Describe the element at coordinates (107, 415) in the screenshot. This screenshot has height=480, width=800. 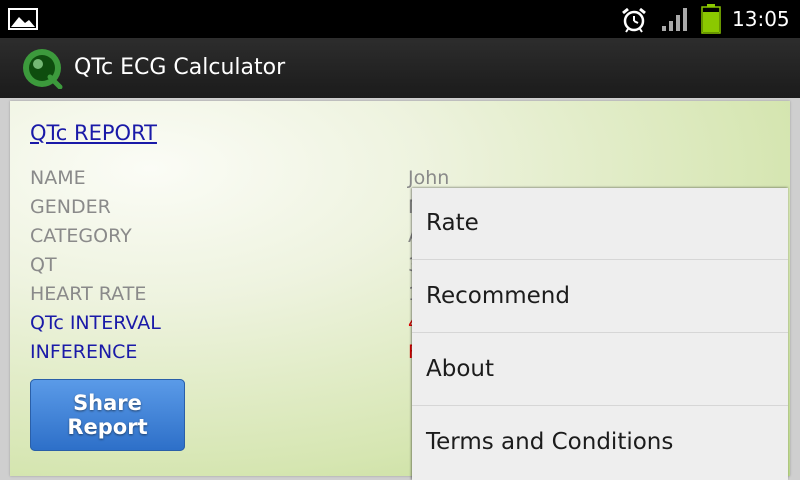
I see `share-report-button: Share Report` at that location.